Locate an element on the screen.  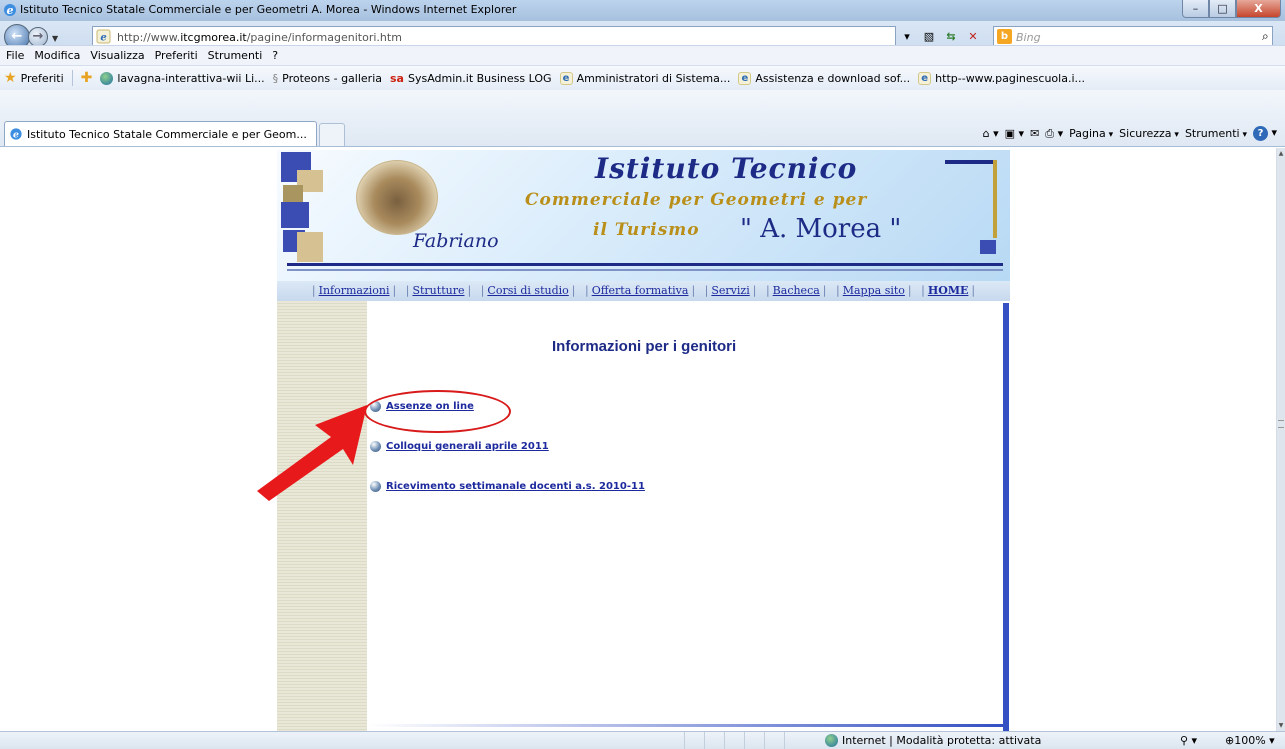
bing-icon: b is located at coordinates (1004, 36).